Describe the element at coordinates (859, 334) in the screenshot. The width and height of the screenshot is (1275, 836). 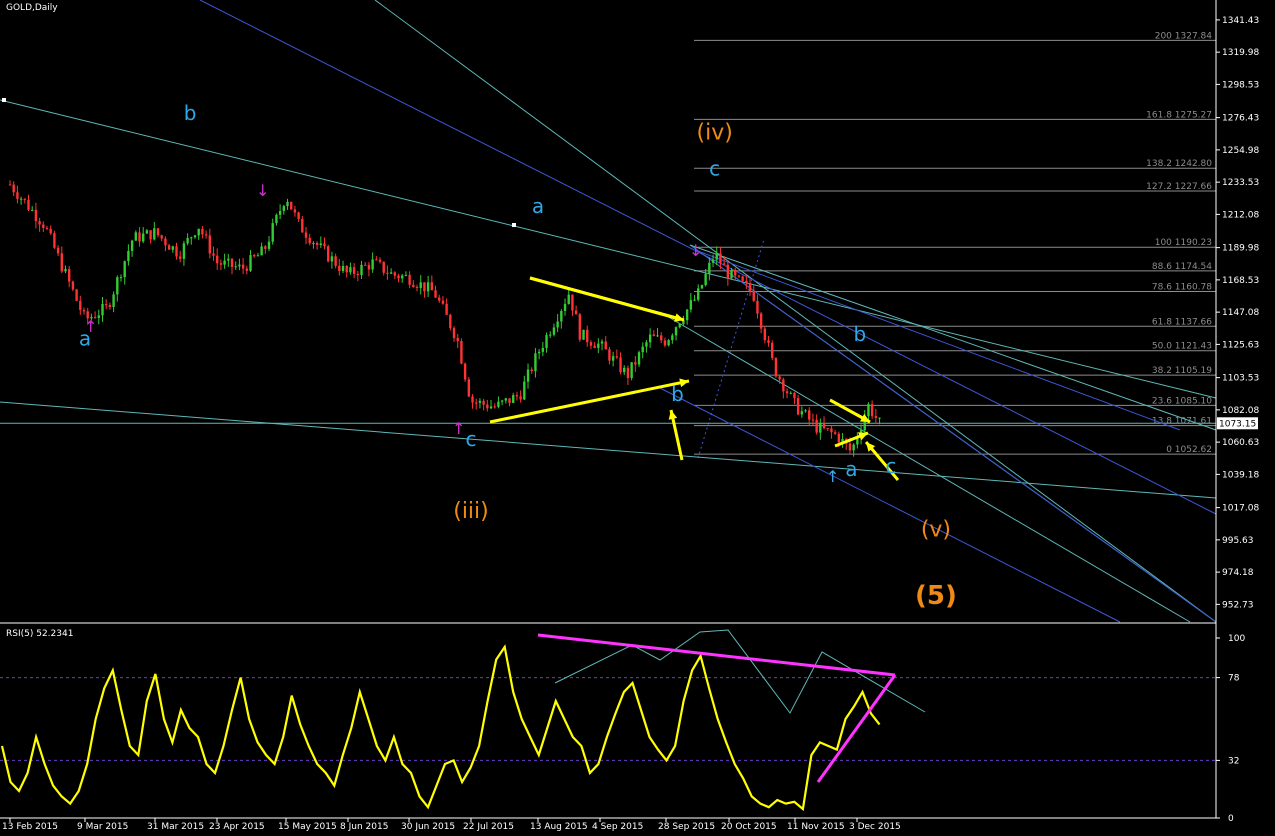
I see `wave-label: b` at that location.